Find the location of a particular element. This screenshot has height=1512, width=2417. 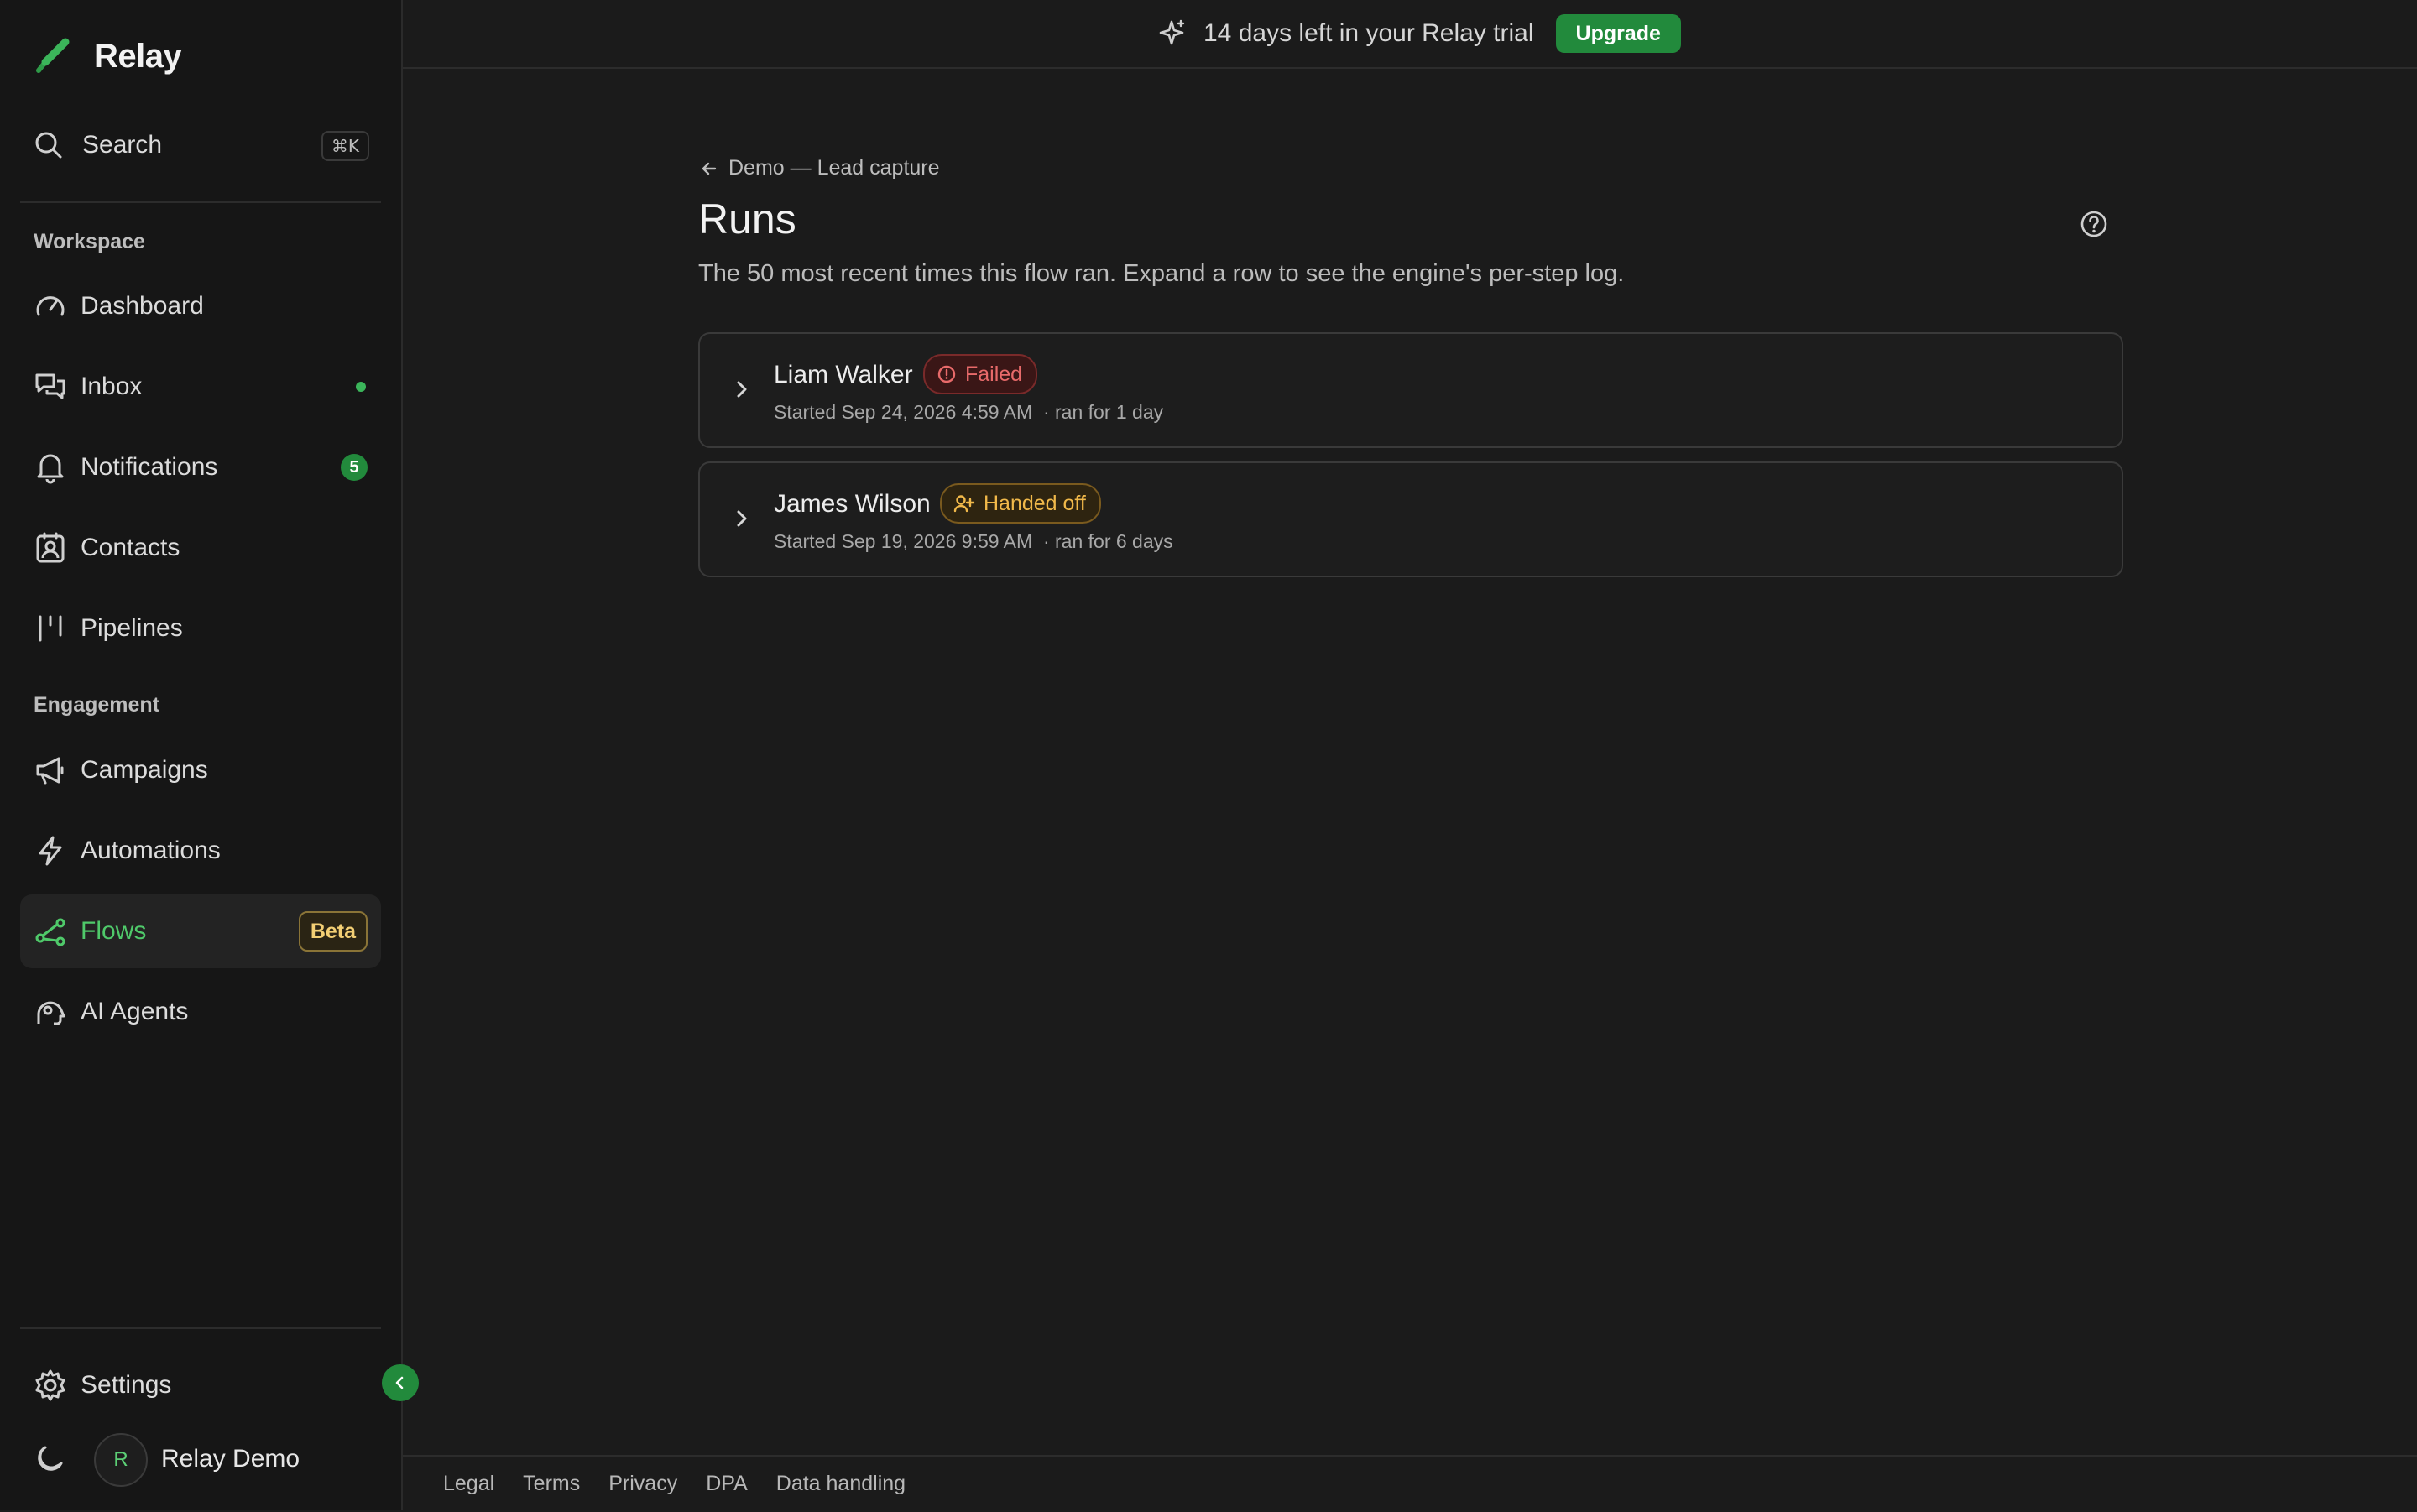

beta-badge: Beta is located at coordinates (333, 932).